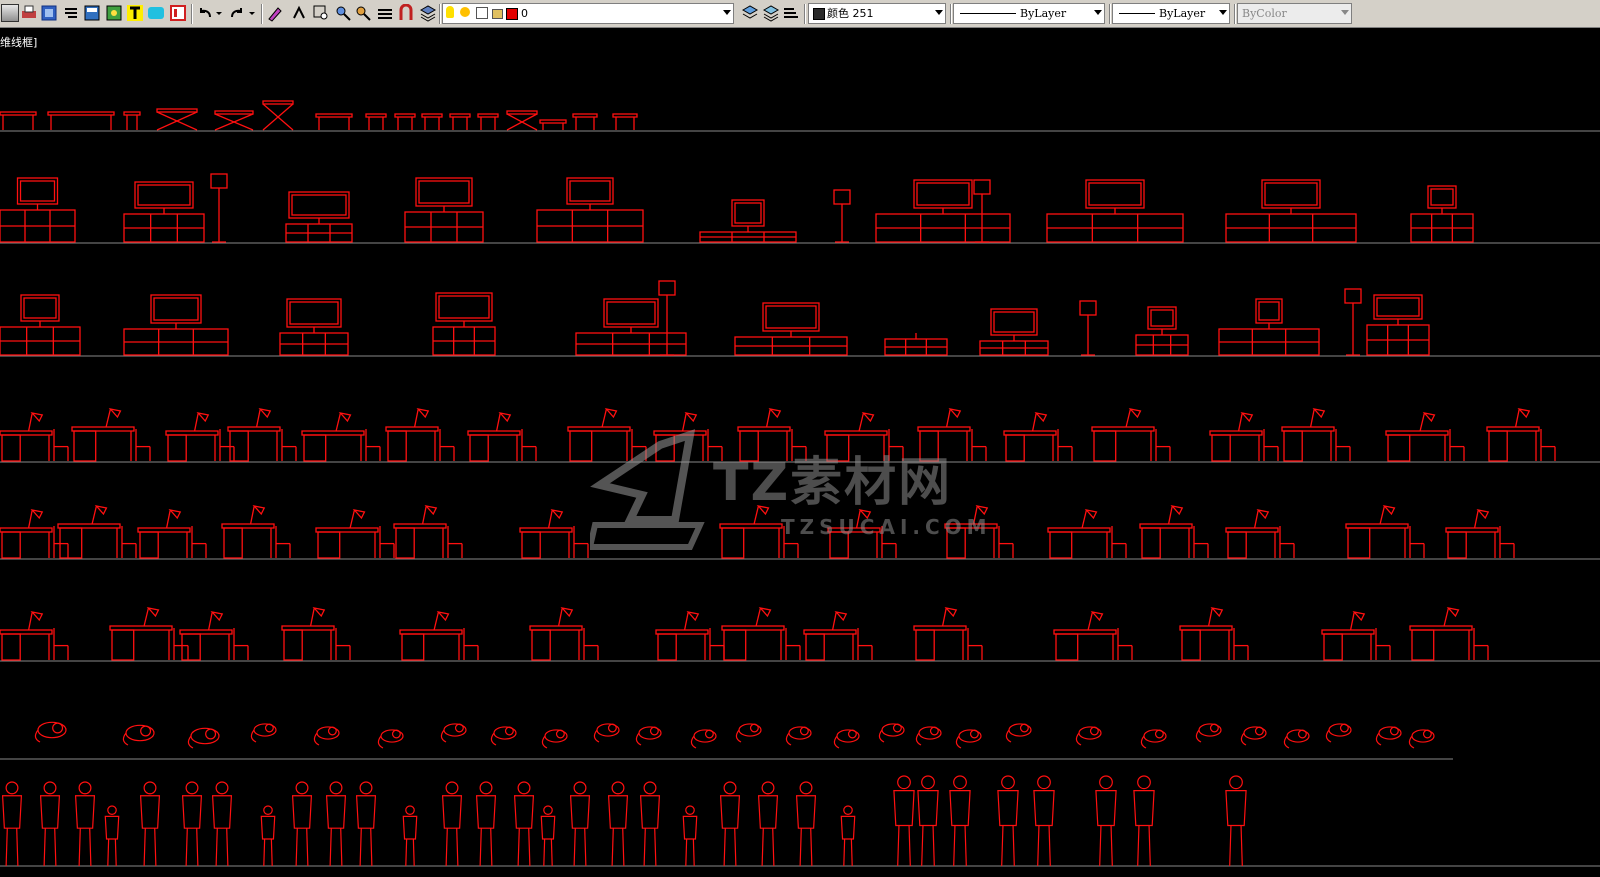  Describe the element at coordinates (205, 13) in the screenshot. I see `undo-icon` at that location.